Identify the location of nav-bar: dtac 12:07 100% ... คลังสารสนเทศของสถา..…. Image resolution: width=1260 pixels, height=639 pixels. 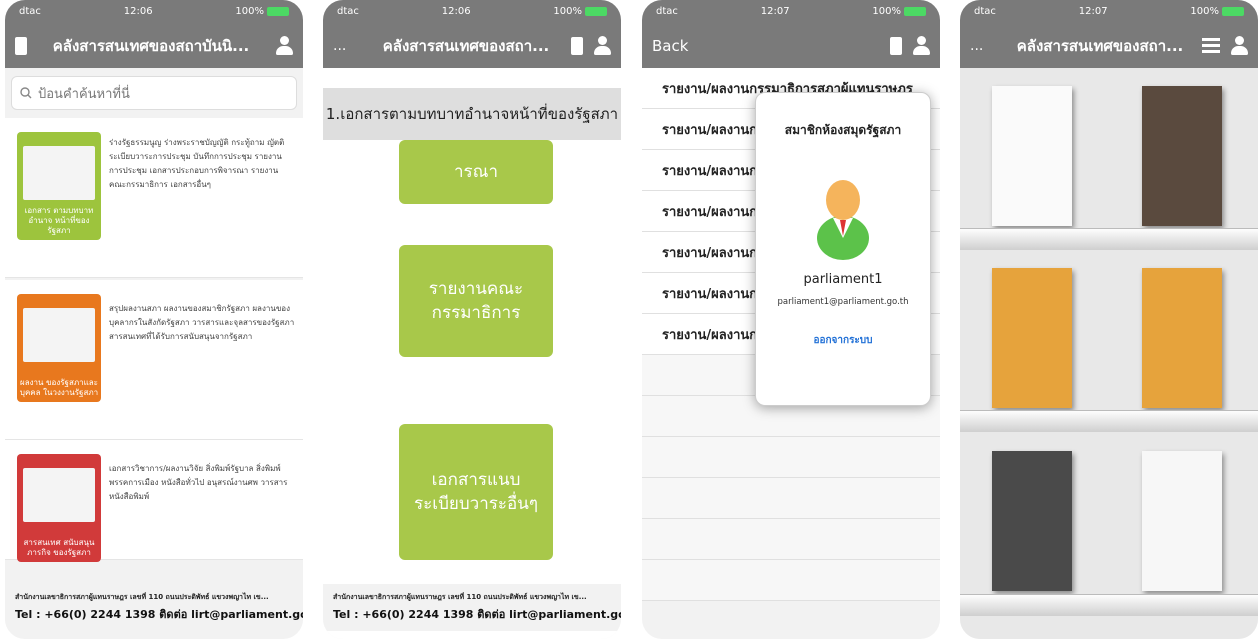
(1109, 34).